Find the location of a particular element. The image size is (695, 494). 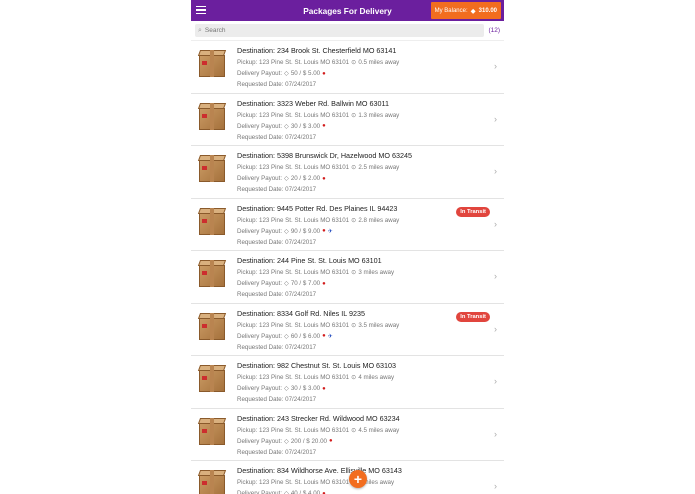

payout-value: 50 / $ 5.00 is located at coordinates (305, 73).